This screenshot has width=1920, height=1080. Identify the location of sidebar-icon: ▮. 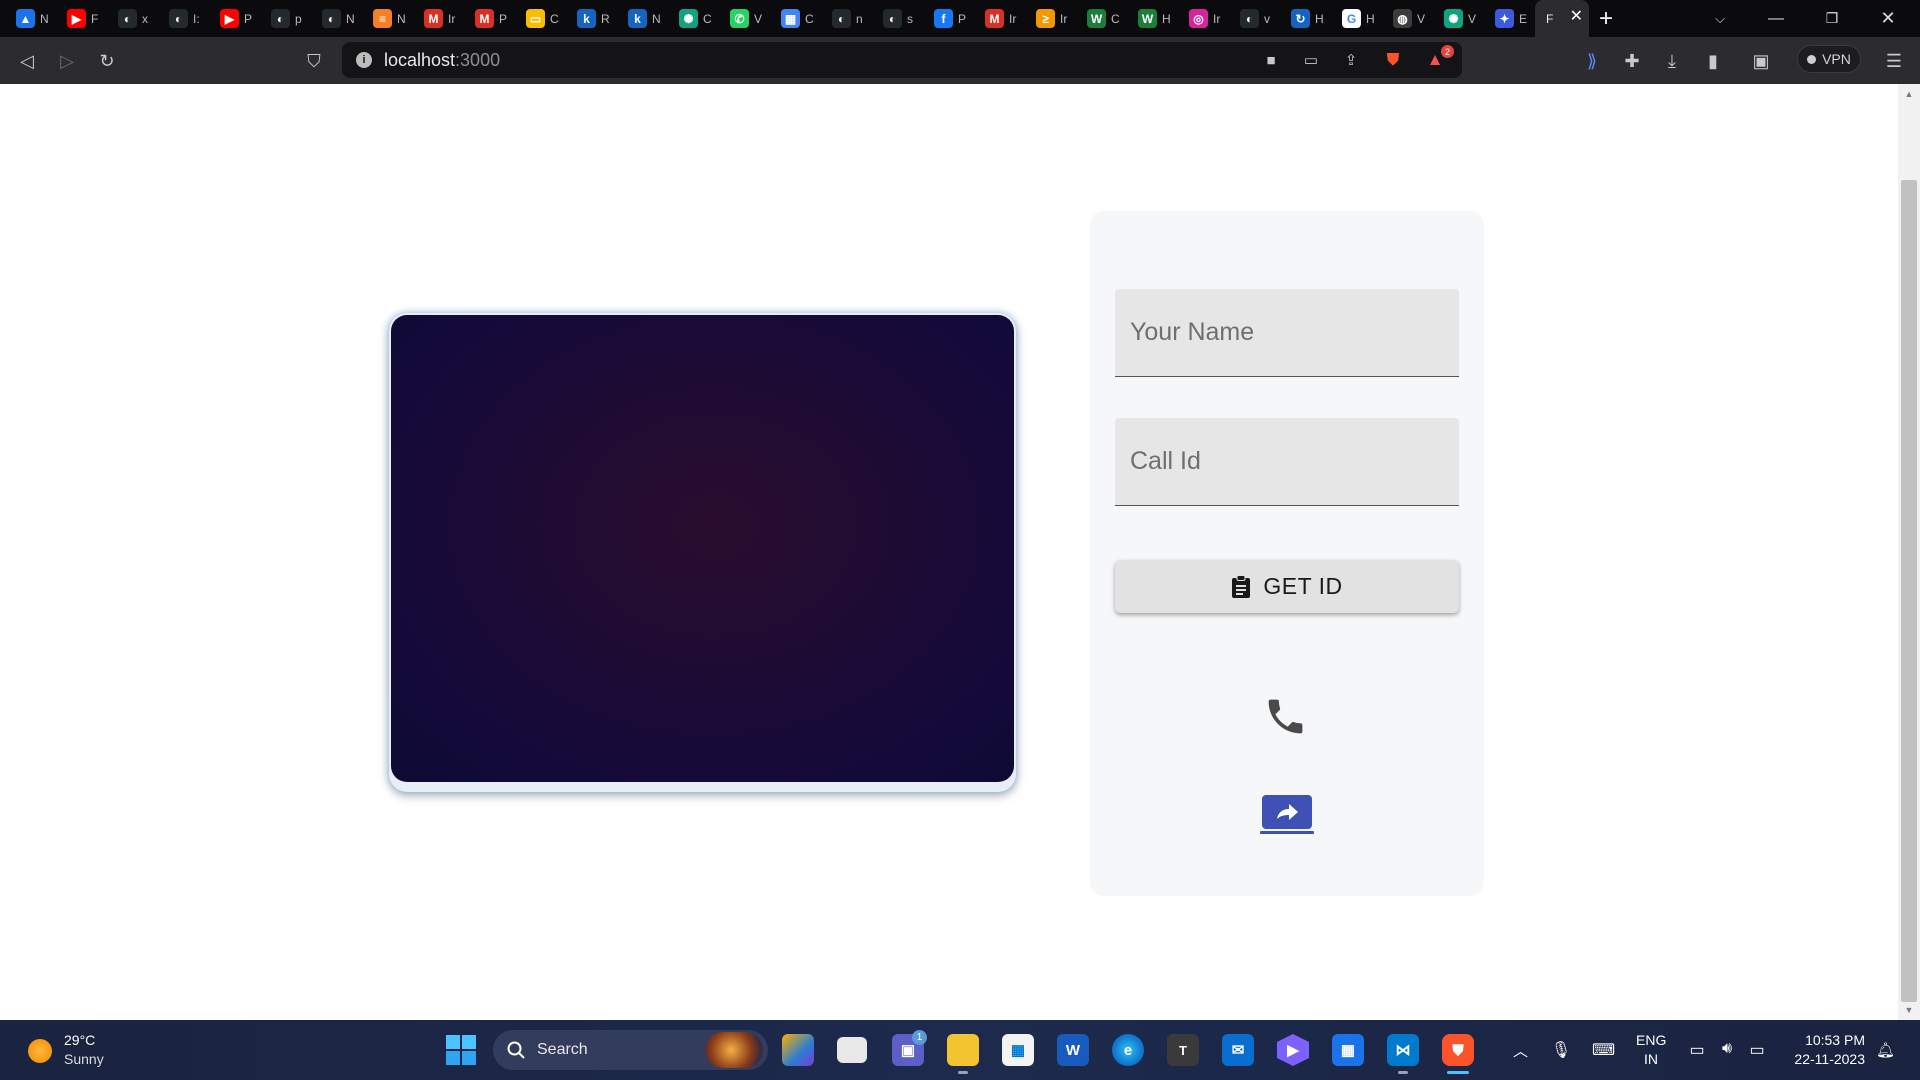
(1713, 61).